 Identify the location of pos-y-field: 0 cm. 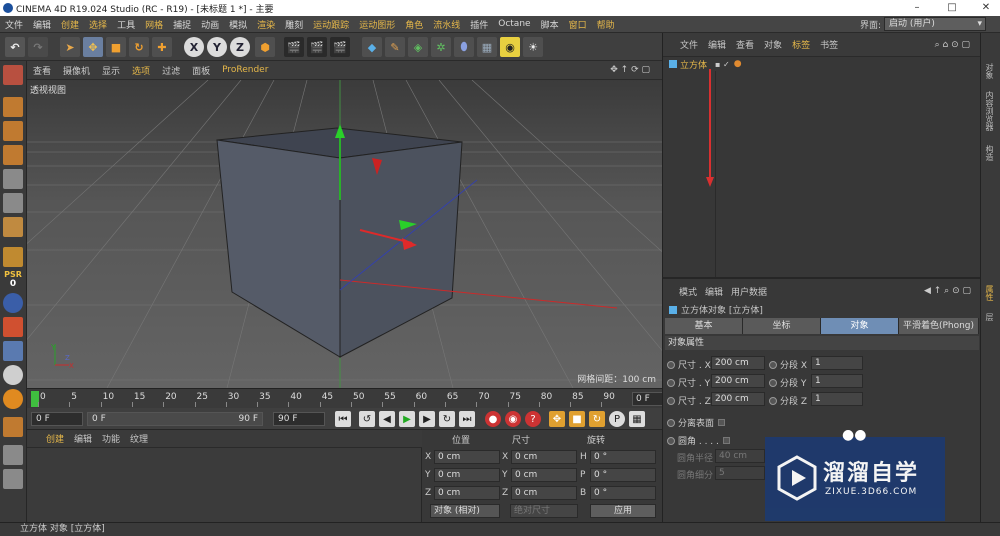
(467, 475).